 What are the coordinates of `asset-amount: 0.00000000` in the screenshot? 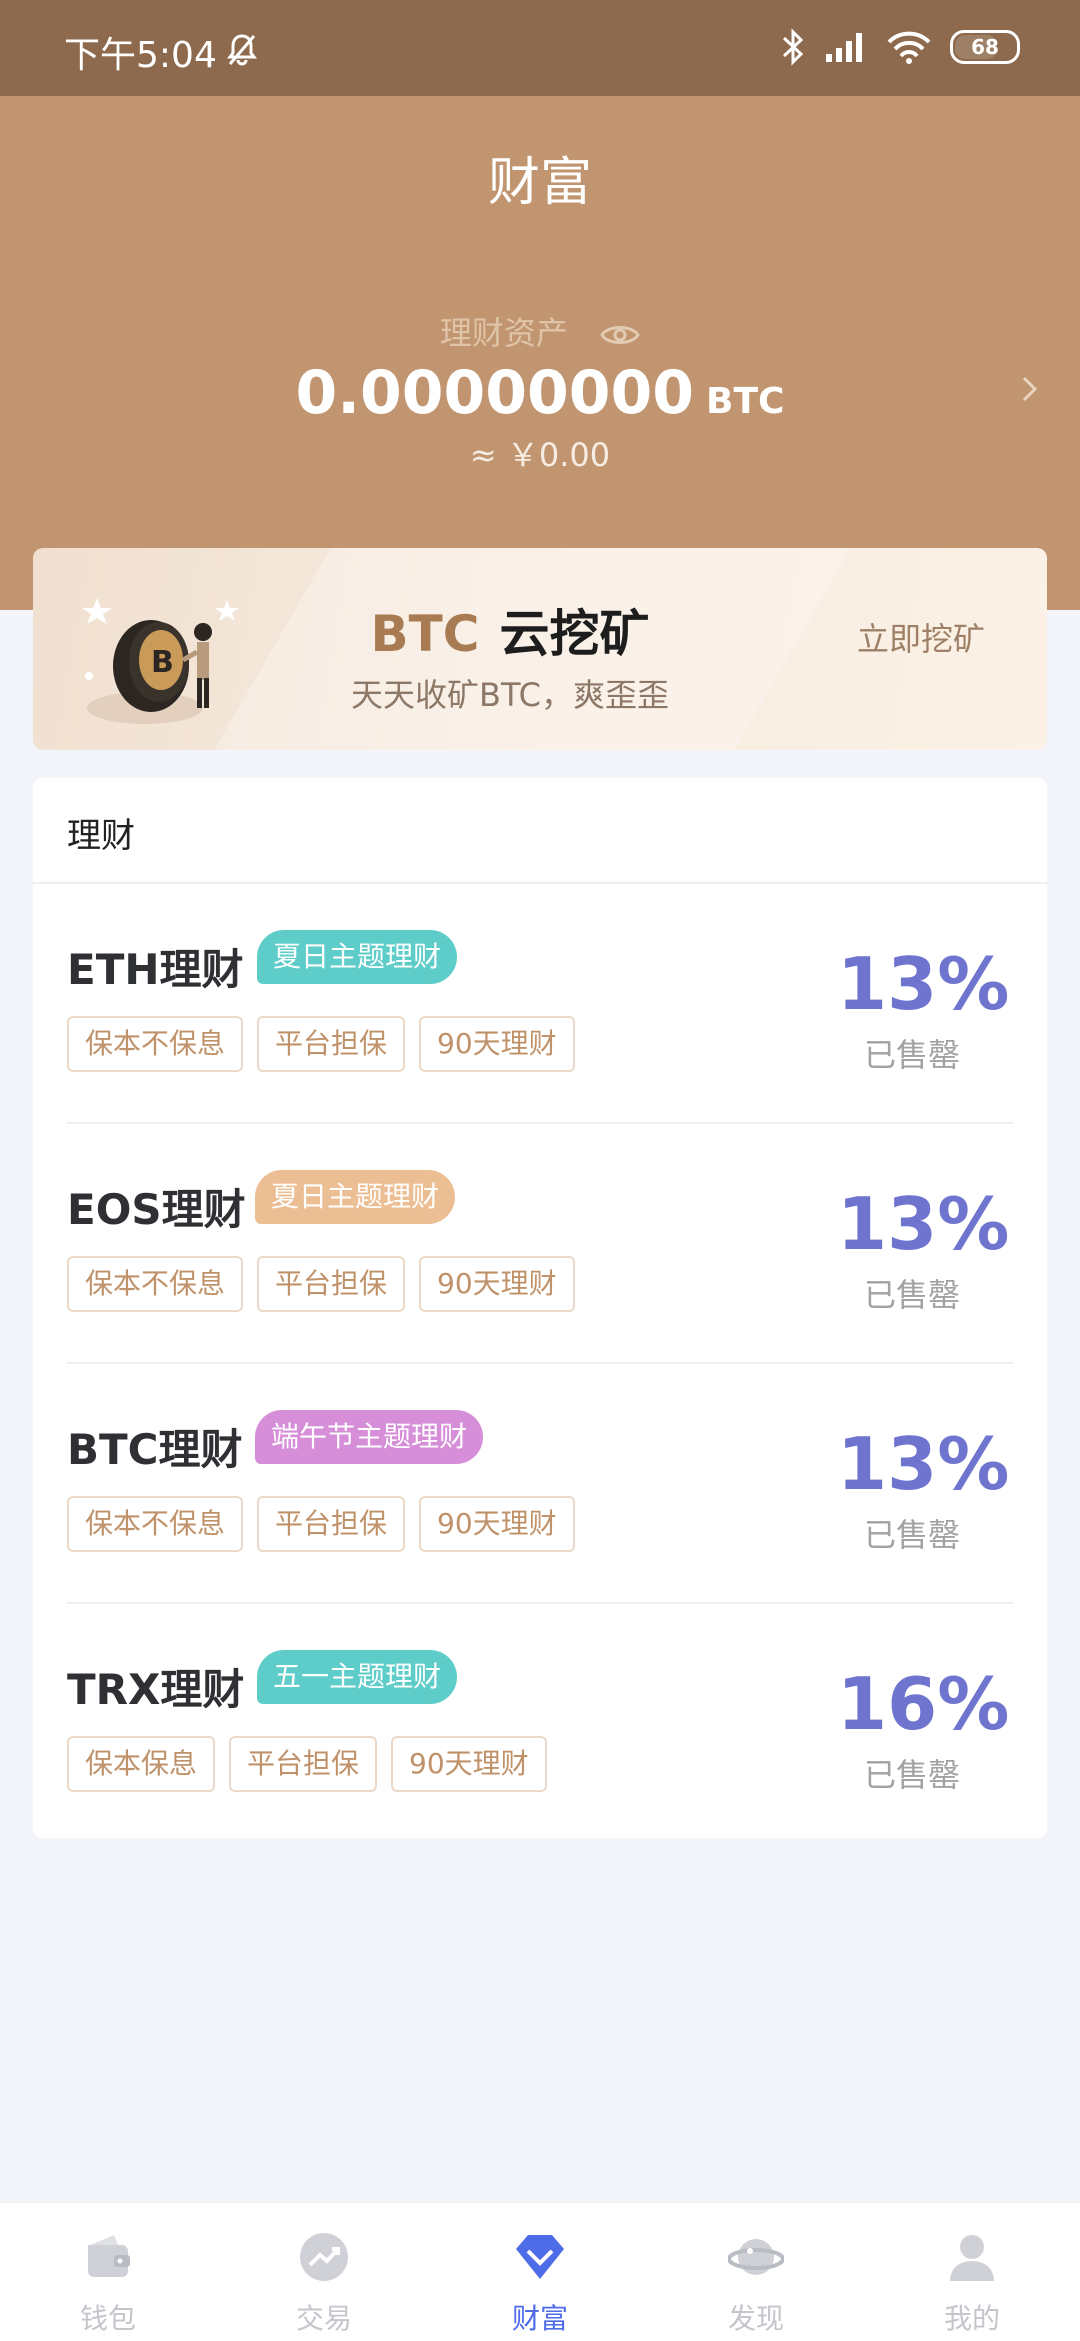 It's located at (495, 393).